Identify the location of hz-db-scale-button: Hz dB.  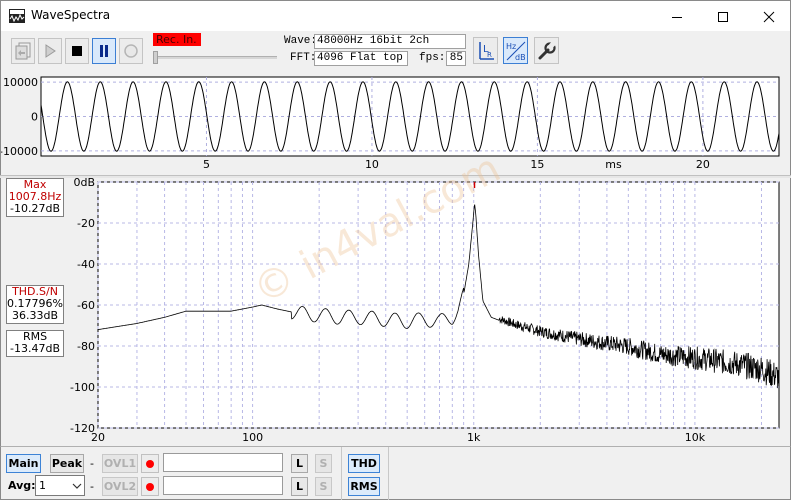
(515, 50).